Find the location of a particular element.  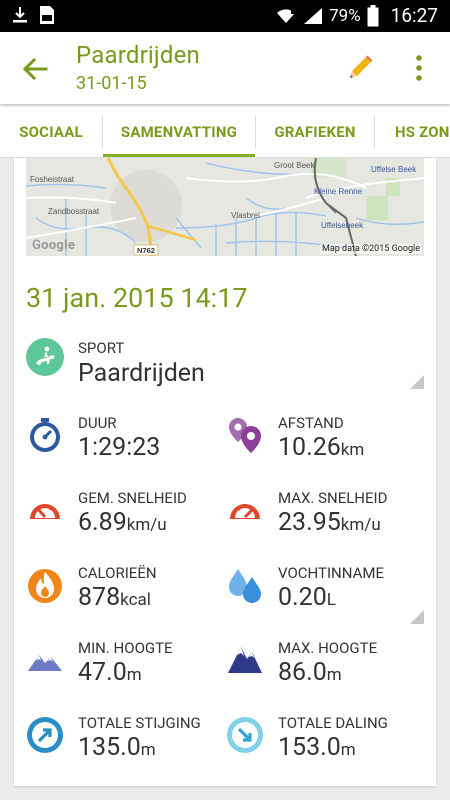

stat-value: 10.26km is located at coordinates (321, 447).